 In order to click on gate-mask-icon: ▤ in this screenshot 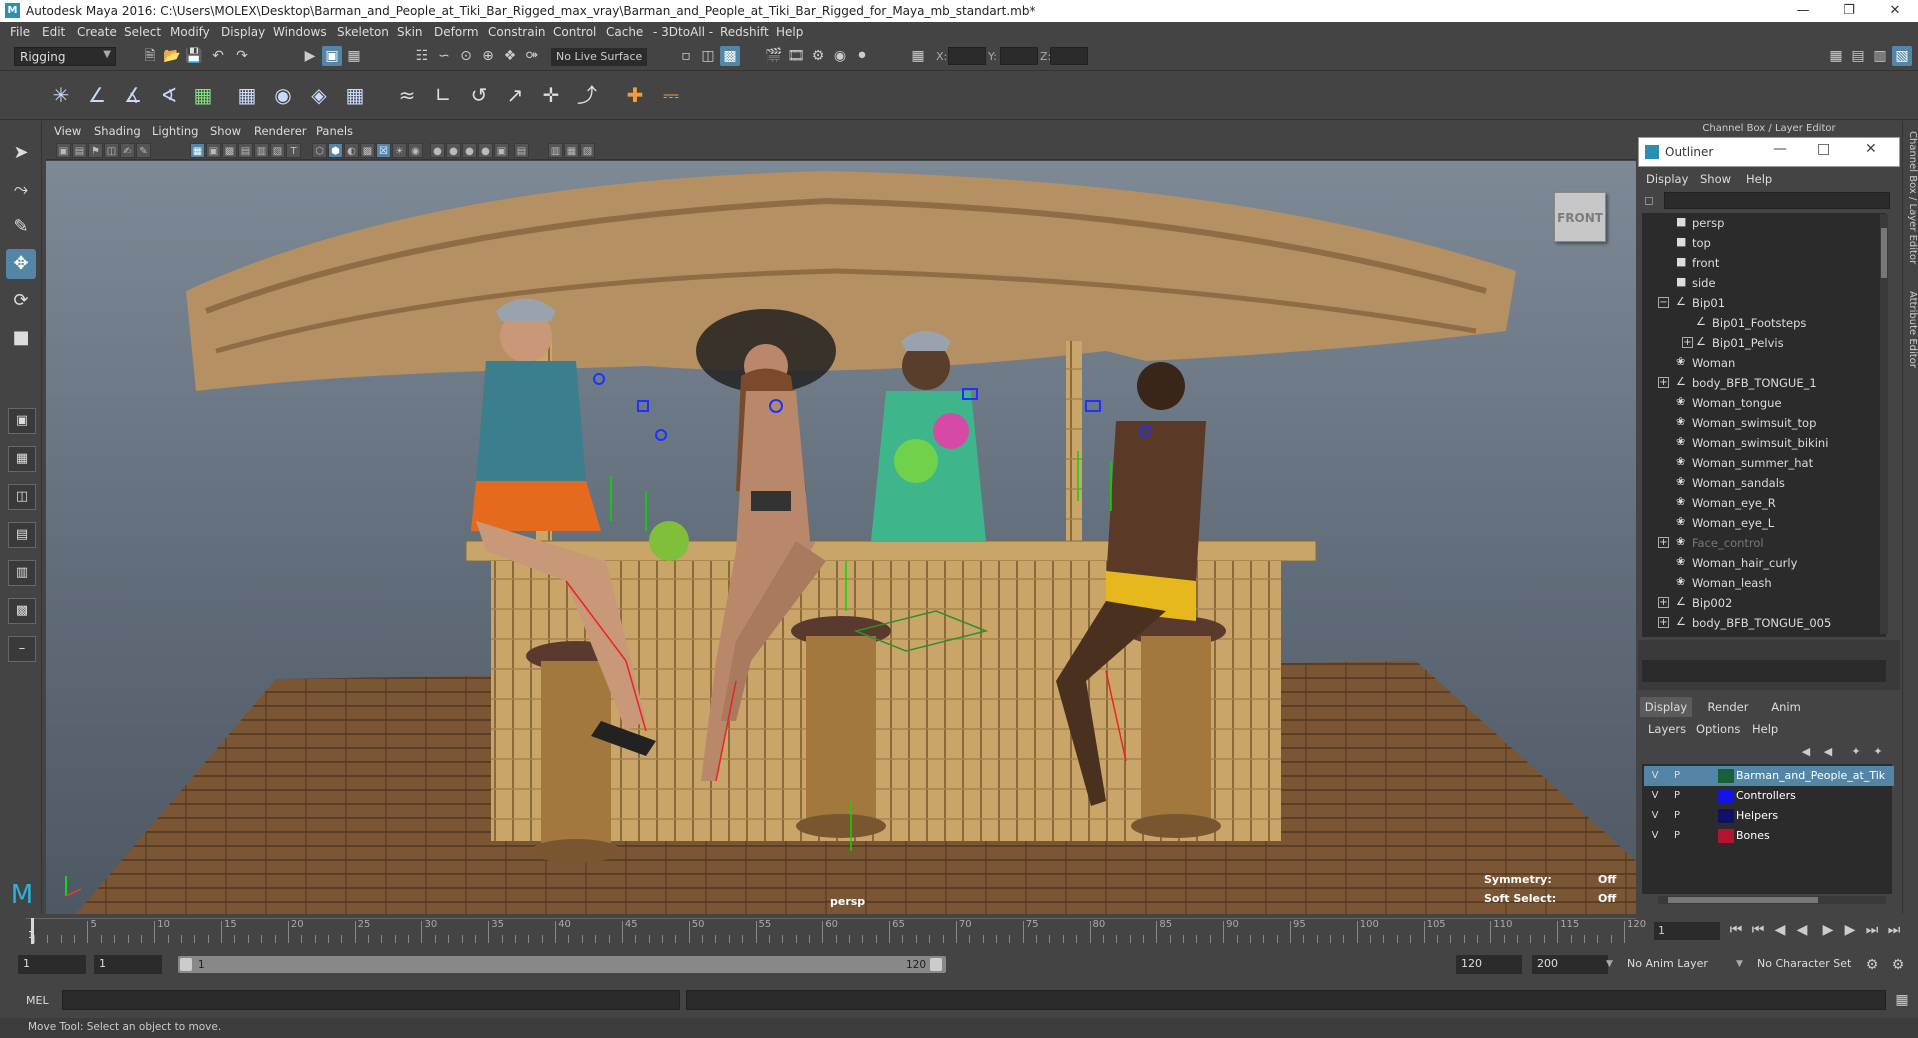, I will do `click(245, 150)`.